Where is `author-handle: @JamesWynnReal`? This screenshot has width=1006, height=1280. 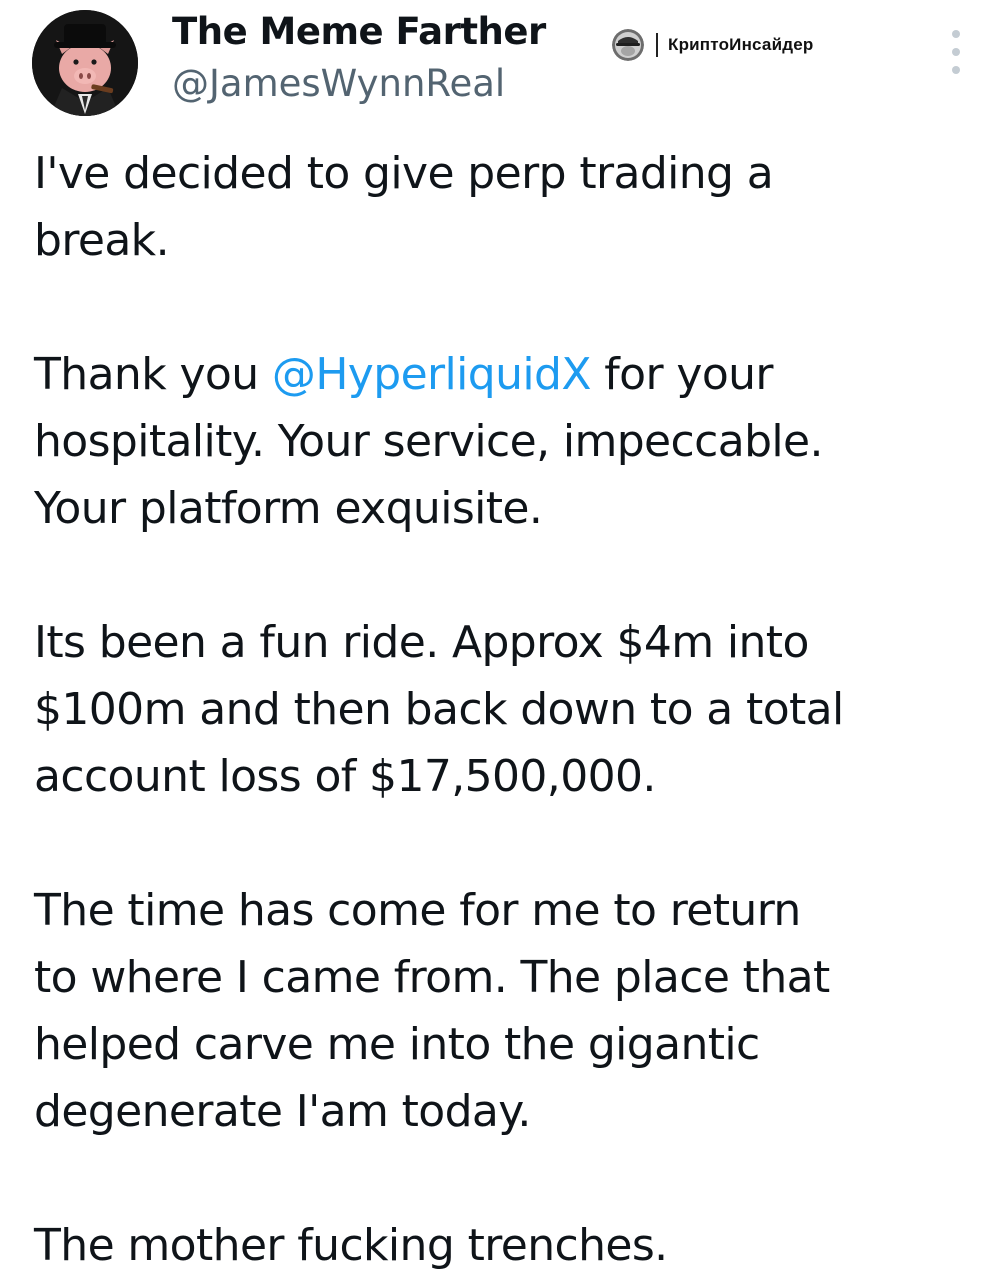 author-handle: @JamesWynnReal is located at coordinates (338, 84).